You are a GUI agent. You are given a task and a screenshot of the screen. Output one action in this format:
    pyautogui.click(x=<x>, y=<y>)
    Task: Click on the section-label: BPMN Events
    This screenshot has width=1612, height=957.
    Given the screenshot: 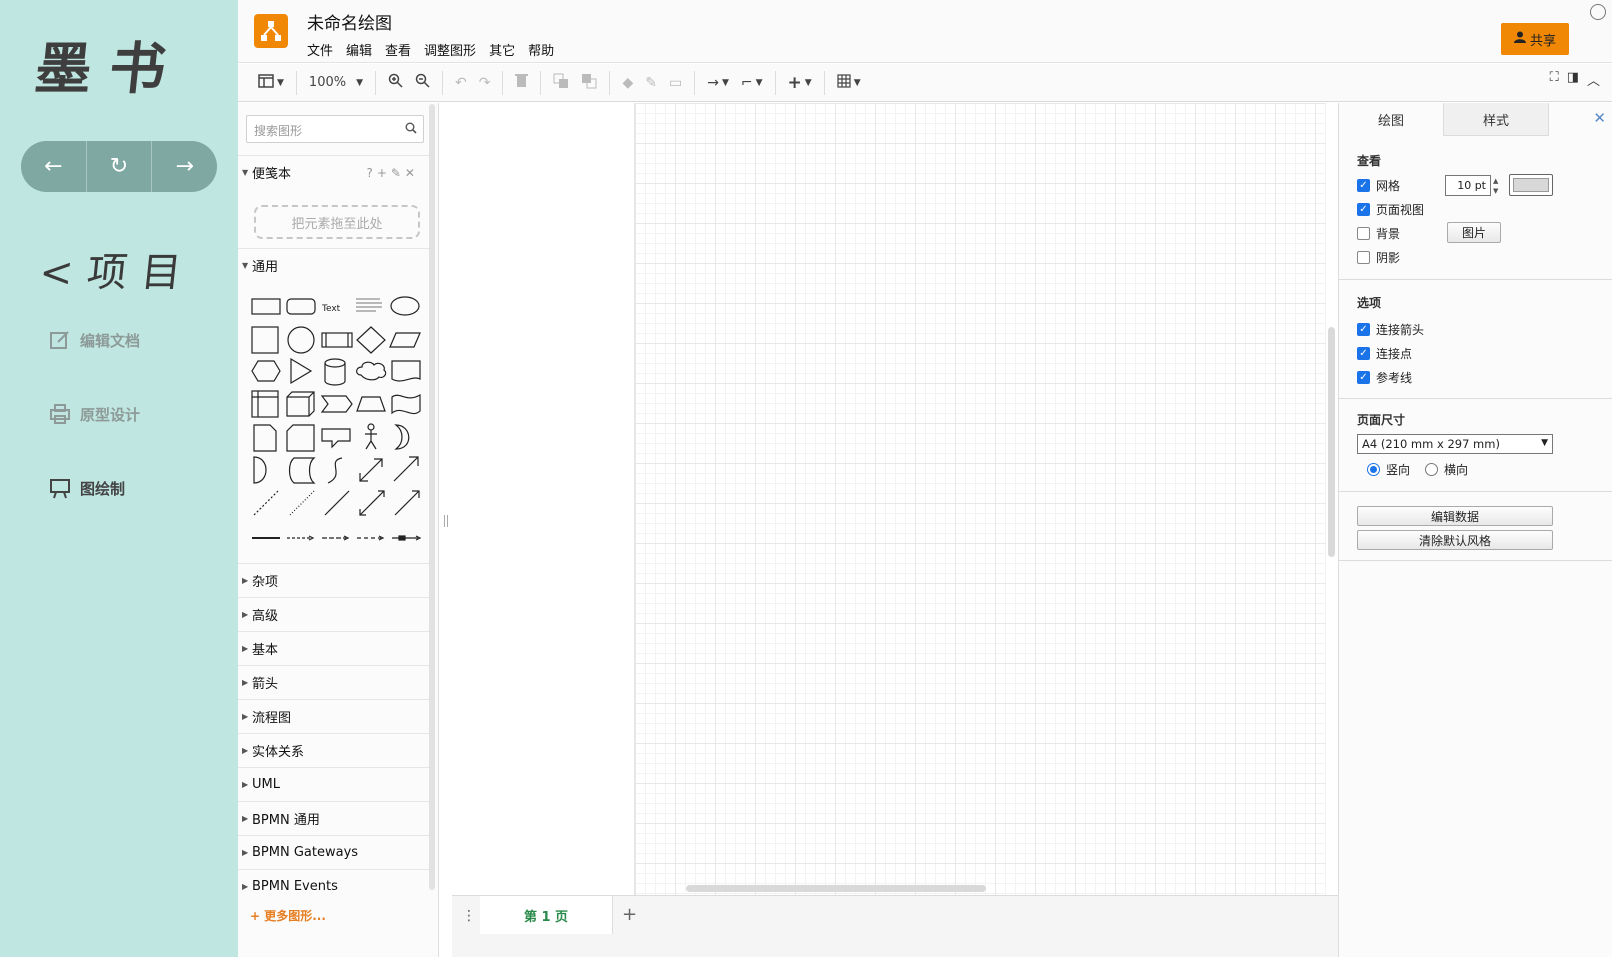 What is the action you would take?
    pyautogui.click(x=295, y=886)
    